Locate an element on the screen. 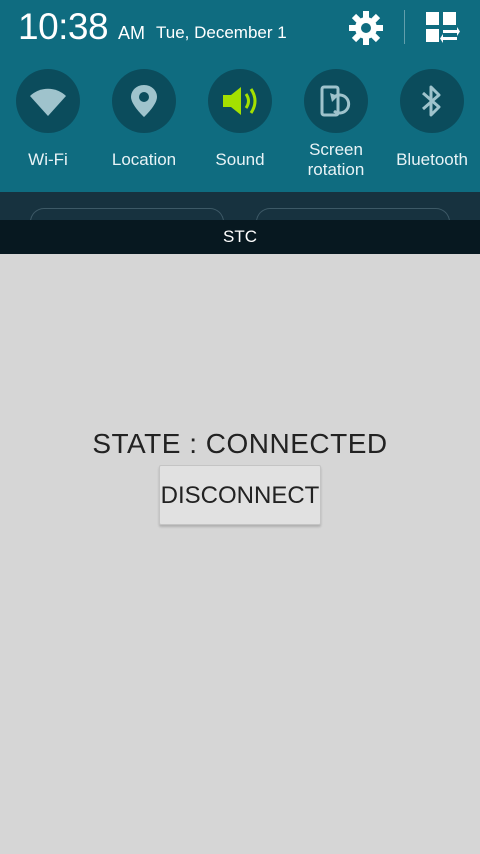  location-icon is located at coordinates (144, 101).